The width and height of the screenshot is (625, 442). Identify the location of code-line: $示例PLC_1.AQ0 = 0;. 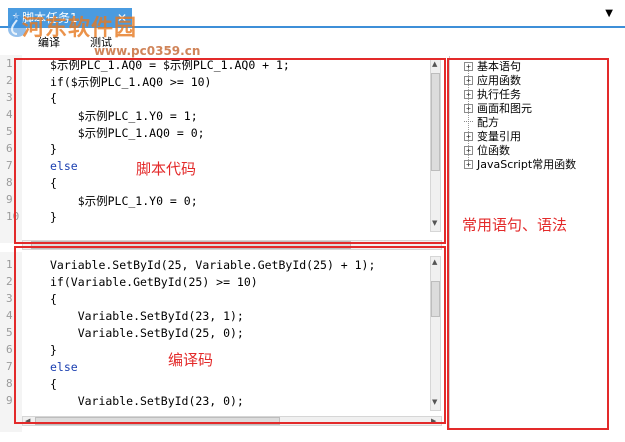
(127, 133).